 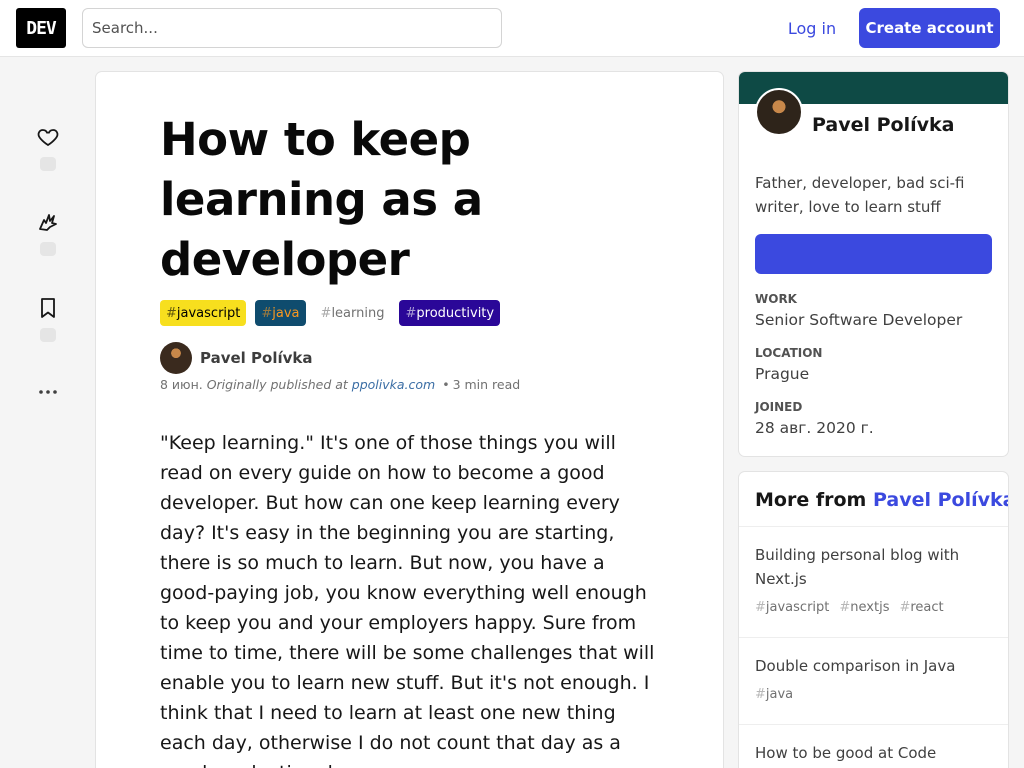 What do you see at coordinates (321, 199) in the screenshot?
I see `article-title: How to keep learning as a developer` at bounding box center [321, 199].